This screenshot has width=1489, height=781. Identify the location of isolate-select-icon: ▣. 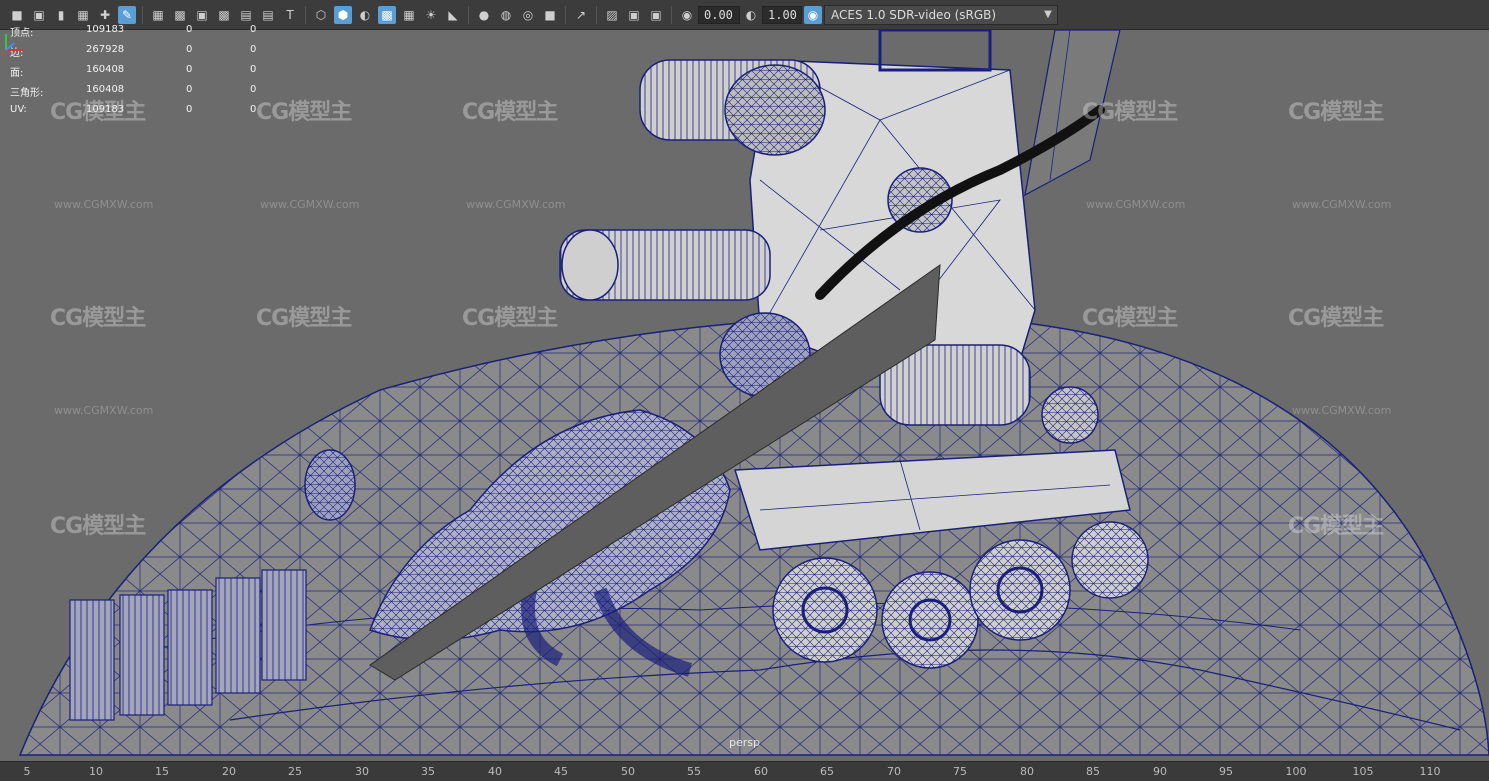
(634, 15).